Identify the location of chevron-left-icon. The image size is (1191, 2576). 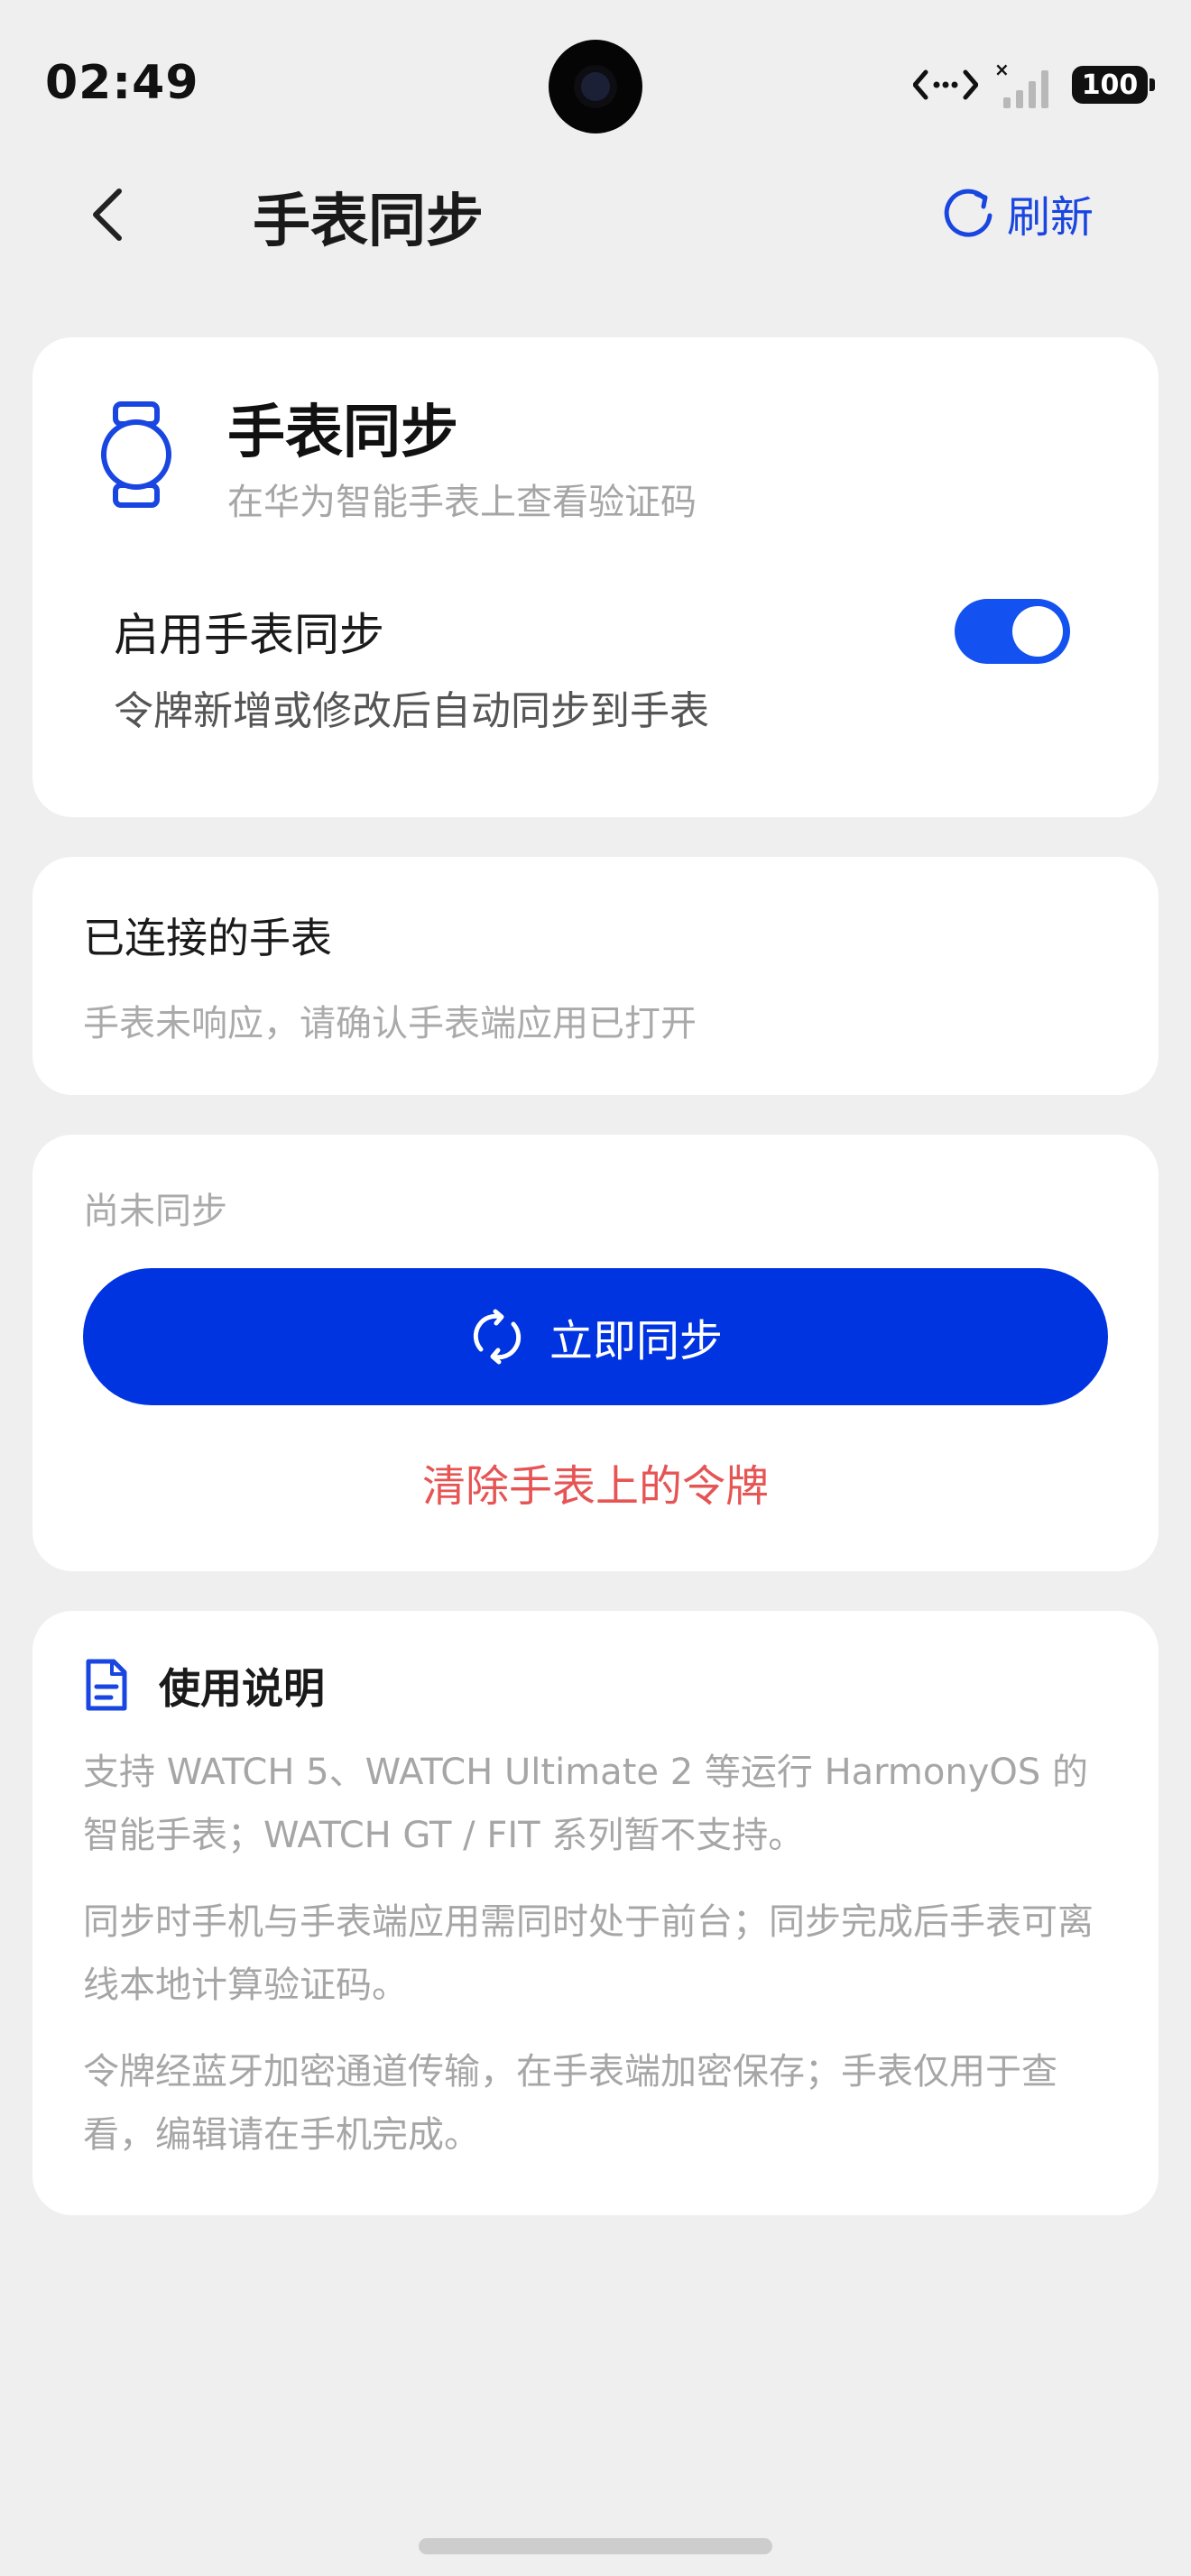
(107, 215).